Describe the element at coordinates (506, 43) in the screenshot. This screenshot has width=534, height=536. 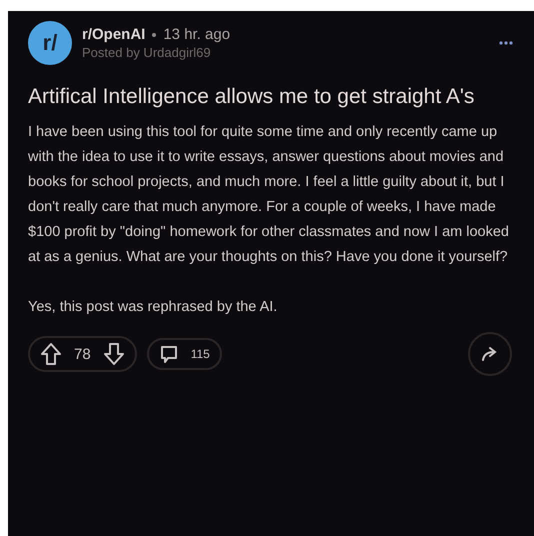
I see `more-options-icon` at that location.